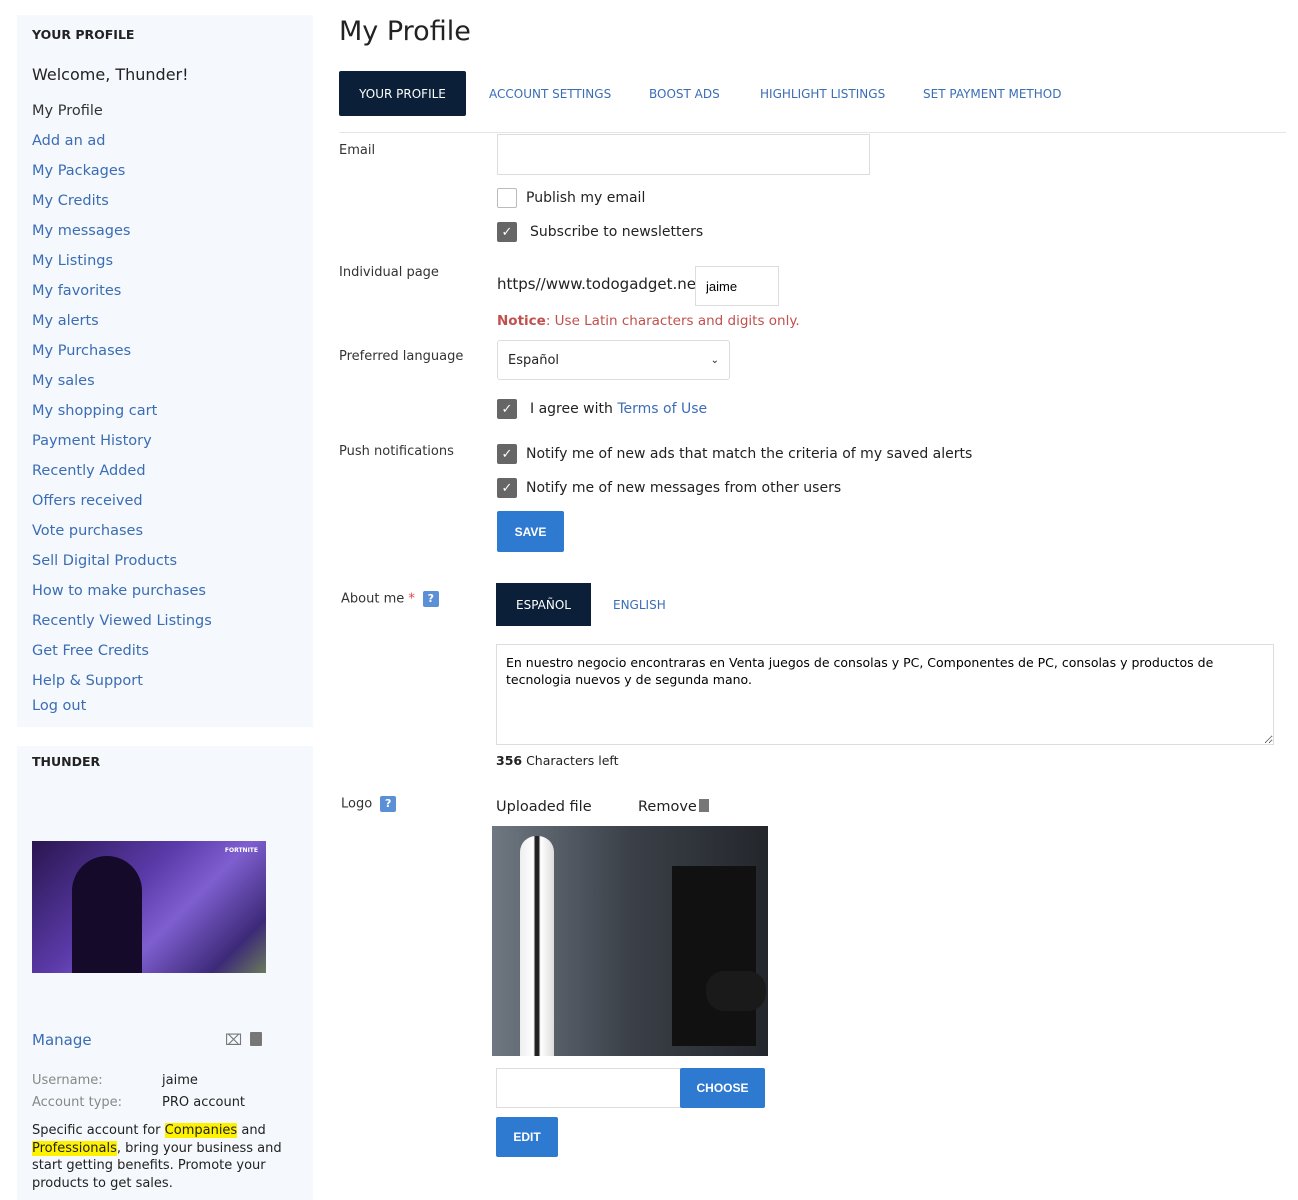 This screenshot has height=1200, width=1298. I want to click on language-value: Español, so click(534, 360).